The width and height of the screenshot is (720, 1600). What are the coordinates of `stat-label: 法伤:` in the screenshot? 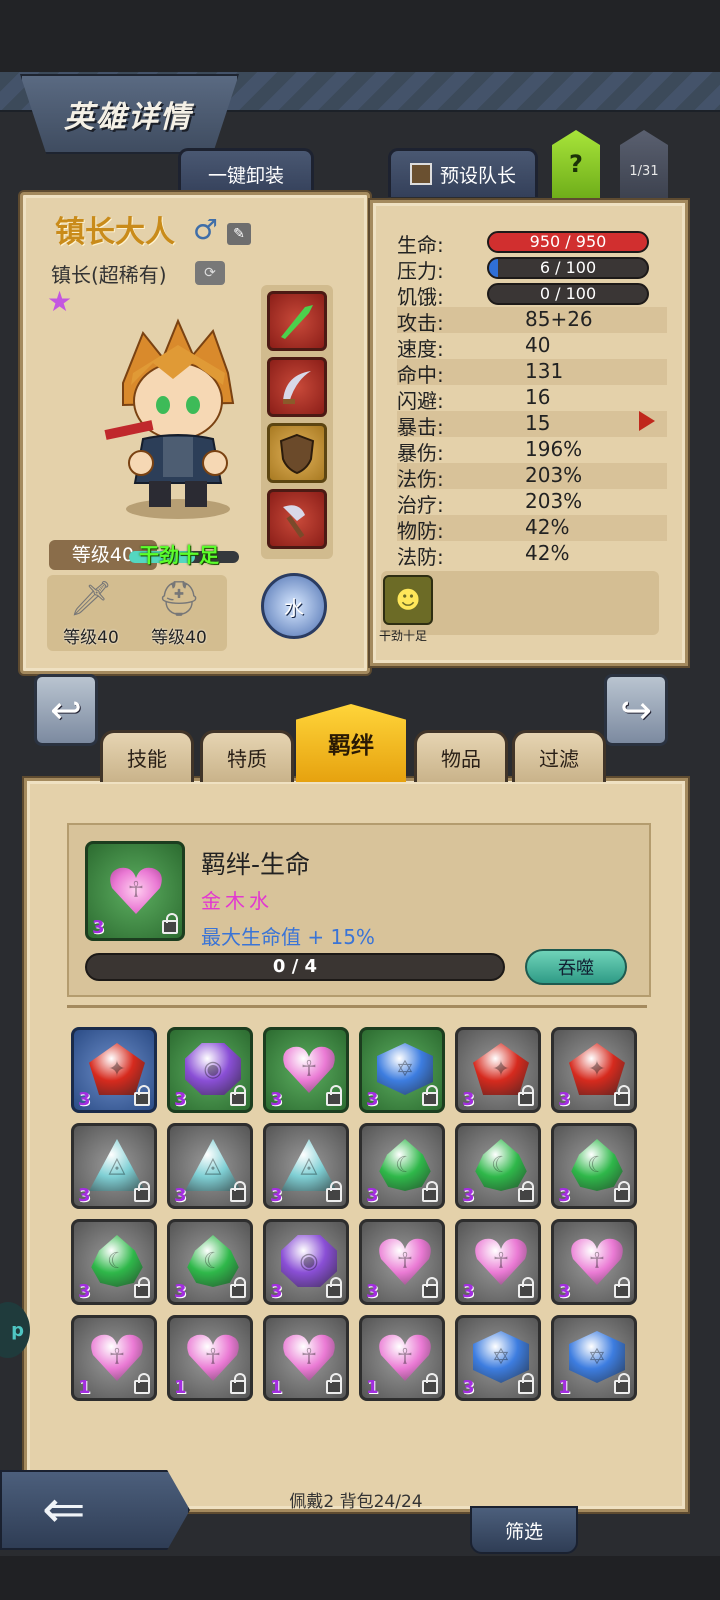 It's located at (420, 479).